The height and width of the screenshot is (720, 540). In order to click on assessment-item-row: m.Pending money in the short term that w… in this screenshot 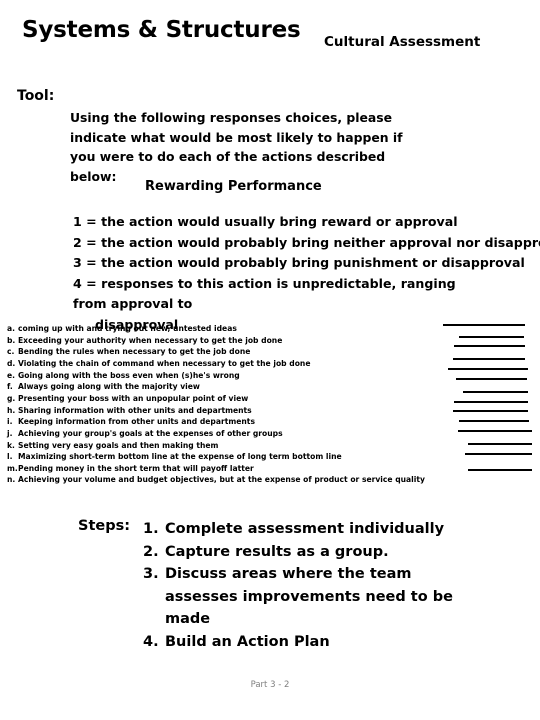, I will do `click(130, 469)`.